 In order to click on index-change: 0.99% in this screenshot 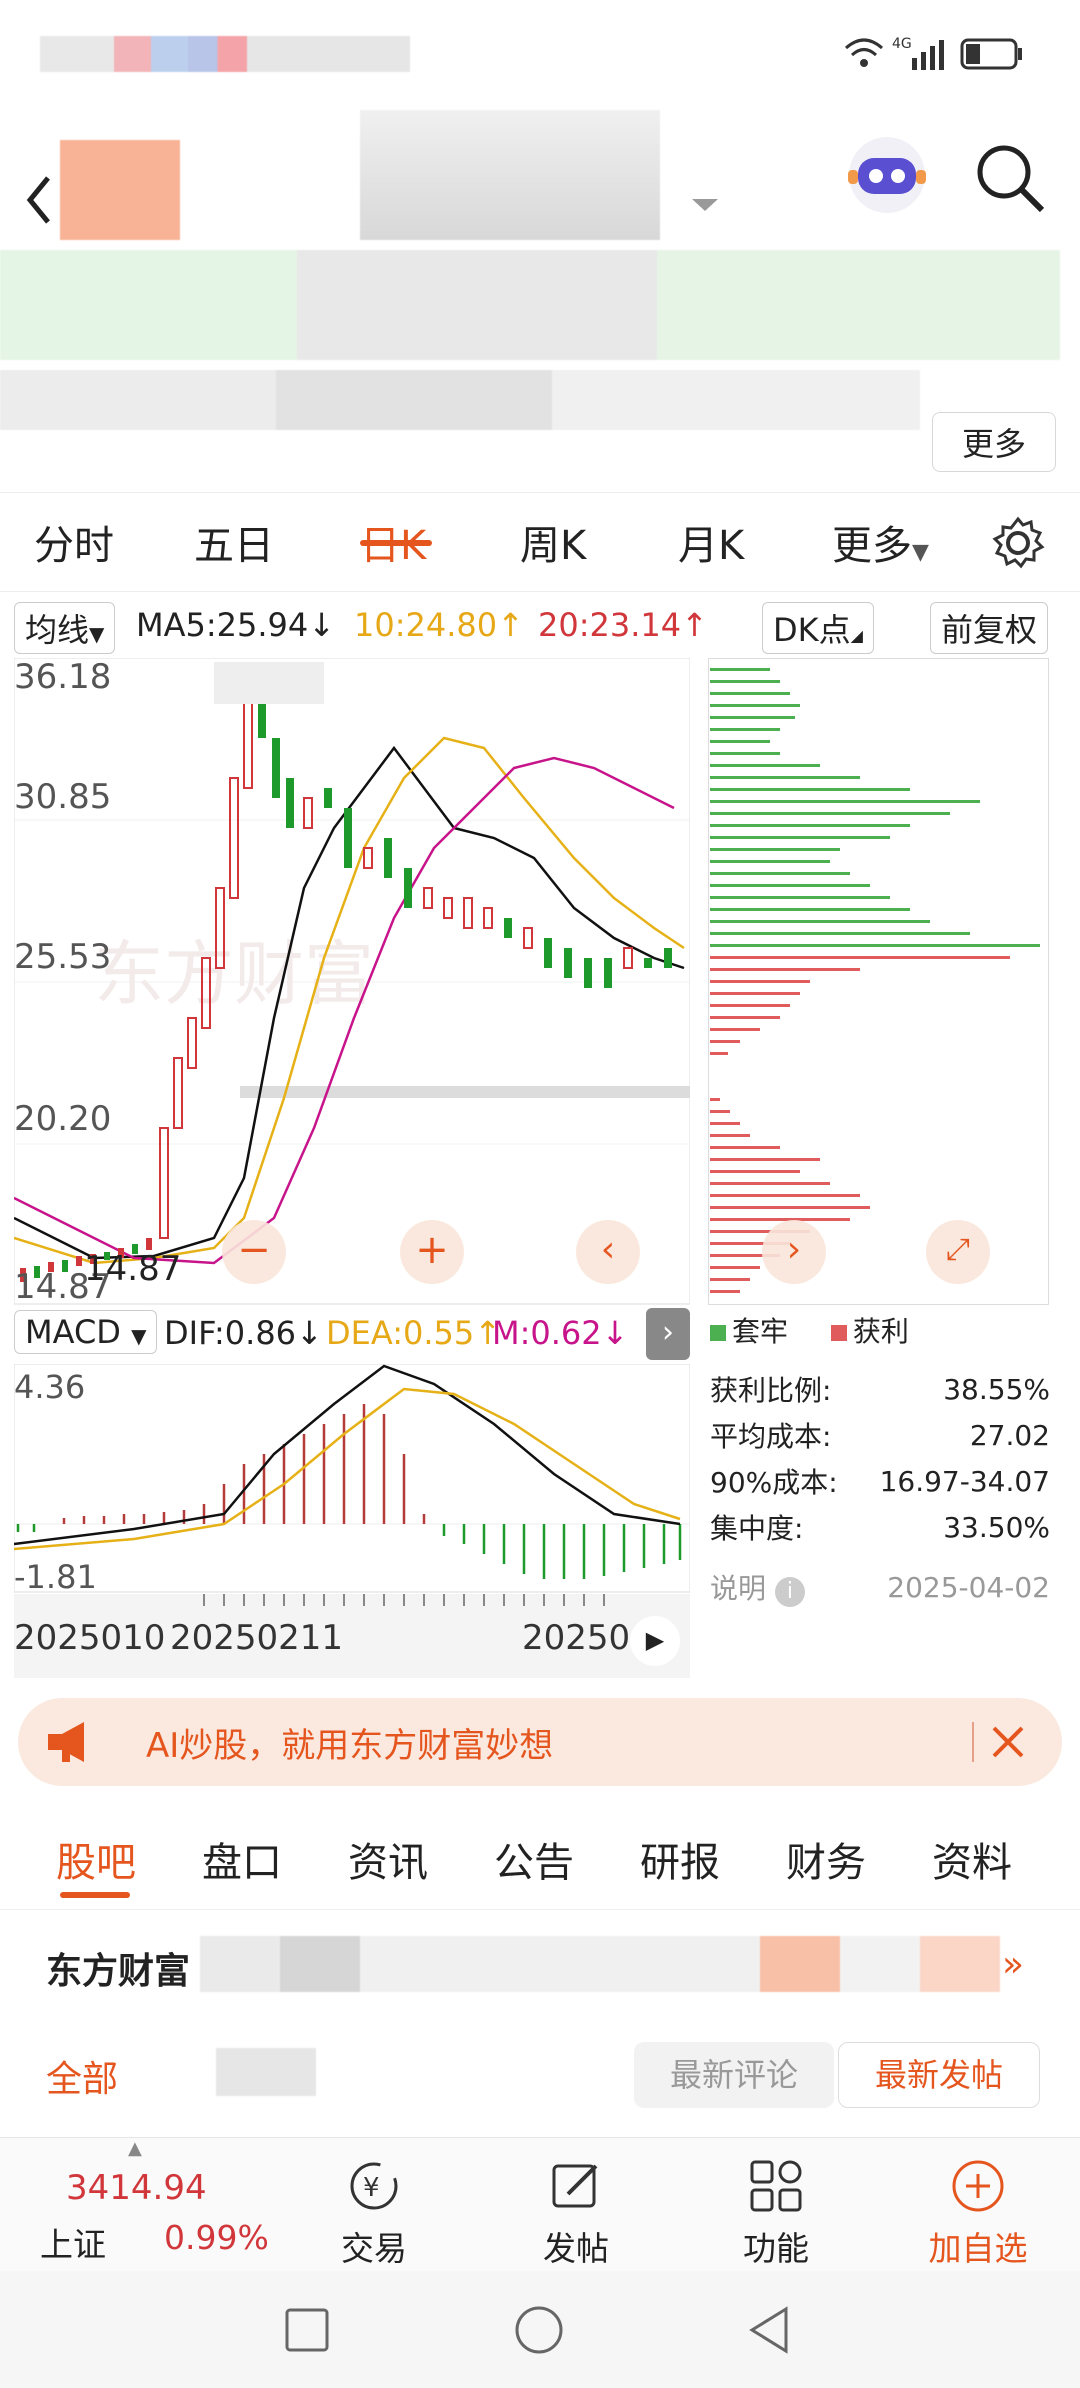, I will do `click(216, 2237)`.